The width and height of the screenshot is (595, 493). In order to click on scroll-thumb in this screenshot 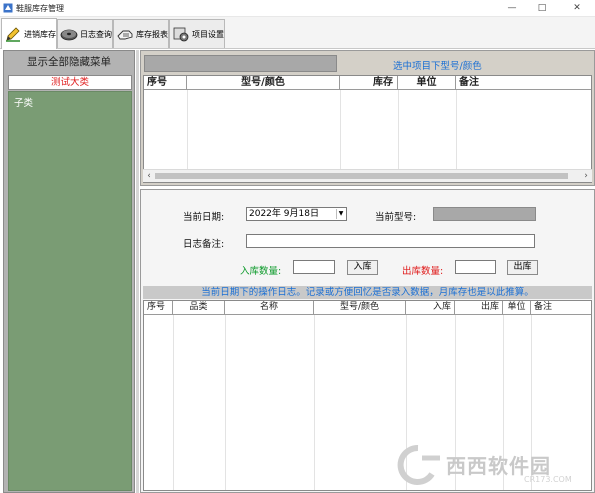, I will do `click(361, 176)`.